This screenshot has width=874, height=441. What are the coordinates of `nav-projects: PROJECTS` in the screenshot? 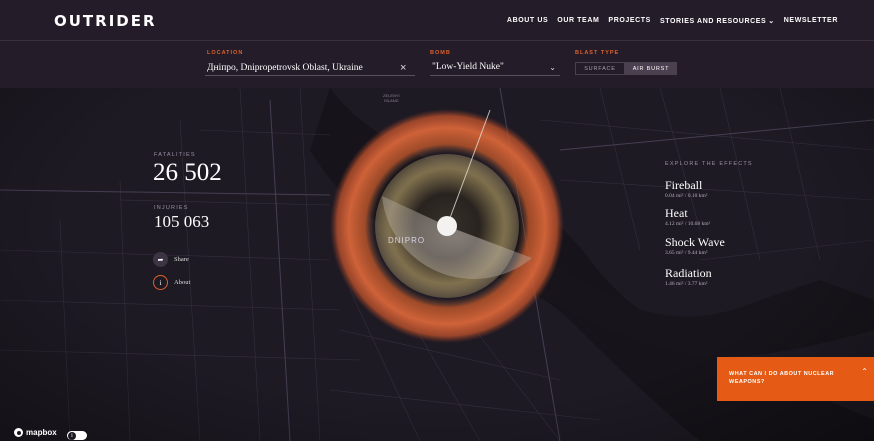 It's located at (629, 21).